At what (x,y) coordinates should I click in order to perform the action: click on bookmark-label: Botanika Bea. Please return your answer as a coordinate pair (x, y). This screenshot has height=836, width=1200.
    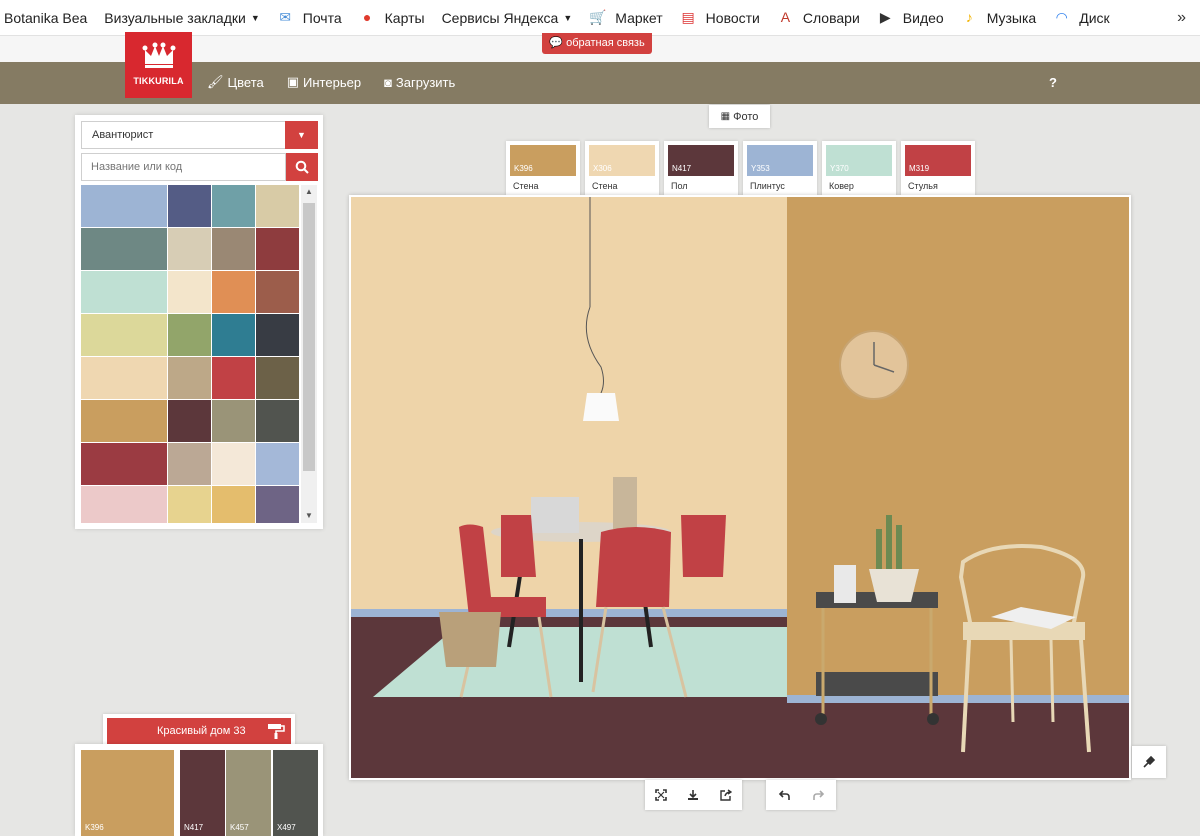
    Looking at the image, I should click on (46, 17).